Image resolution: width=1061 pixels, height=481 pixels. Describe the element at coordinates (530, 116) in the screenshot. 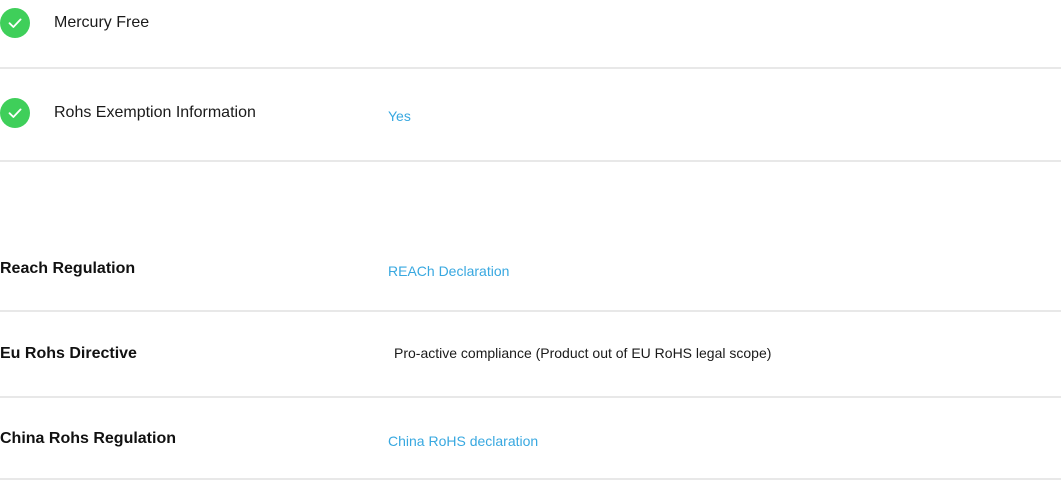

I see `checklist-item-rohs-exemption: Rohs Exemption Information` at that location.